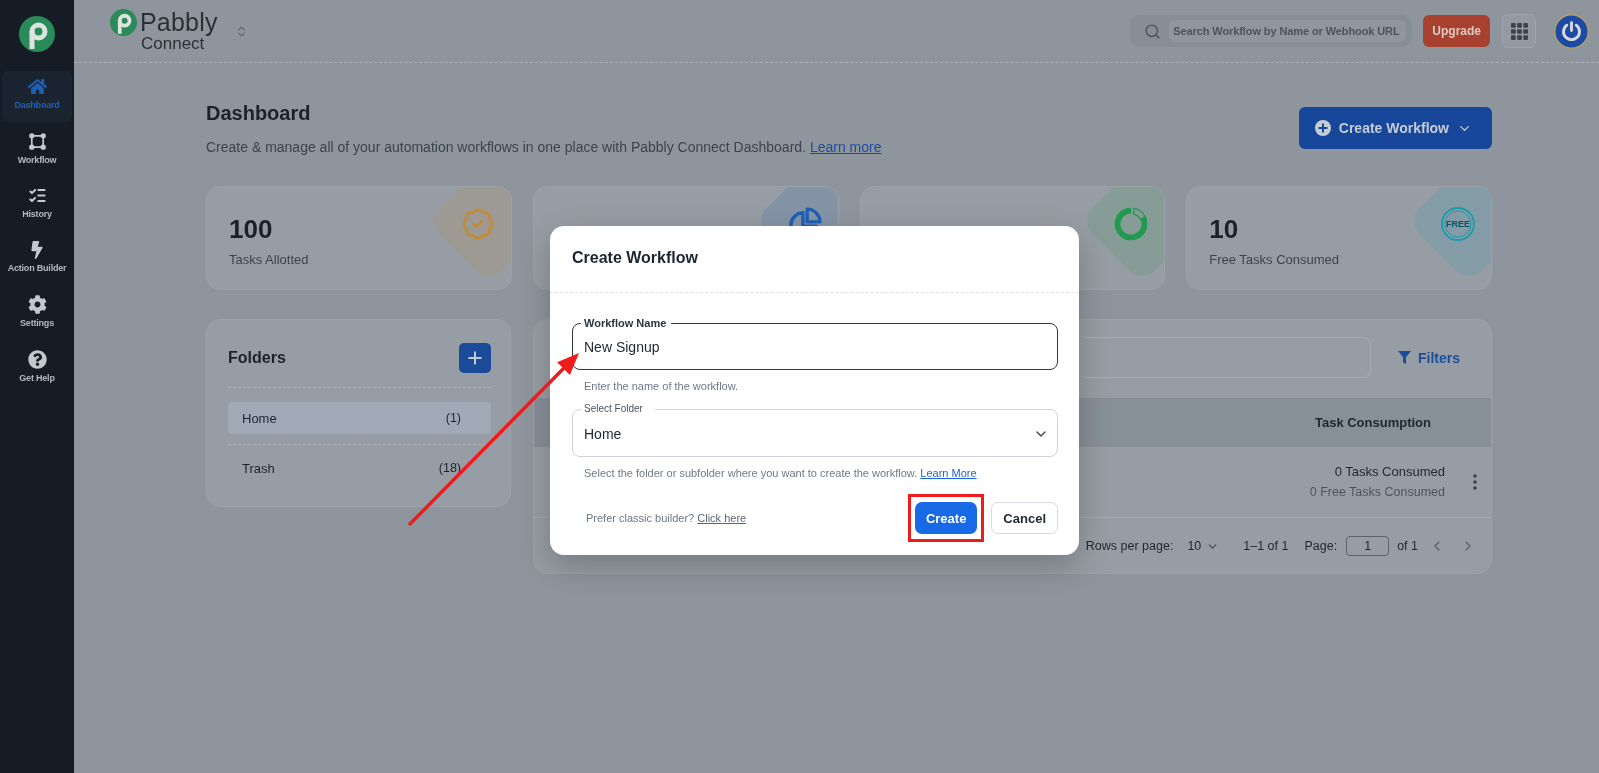 This screenshot has width=1599, height=773. What do you see at coordinates (1458, 224) in the screenshot?
I see `free-stamp-icon: FREE` at bounding box center [1458, 224].